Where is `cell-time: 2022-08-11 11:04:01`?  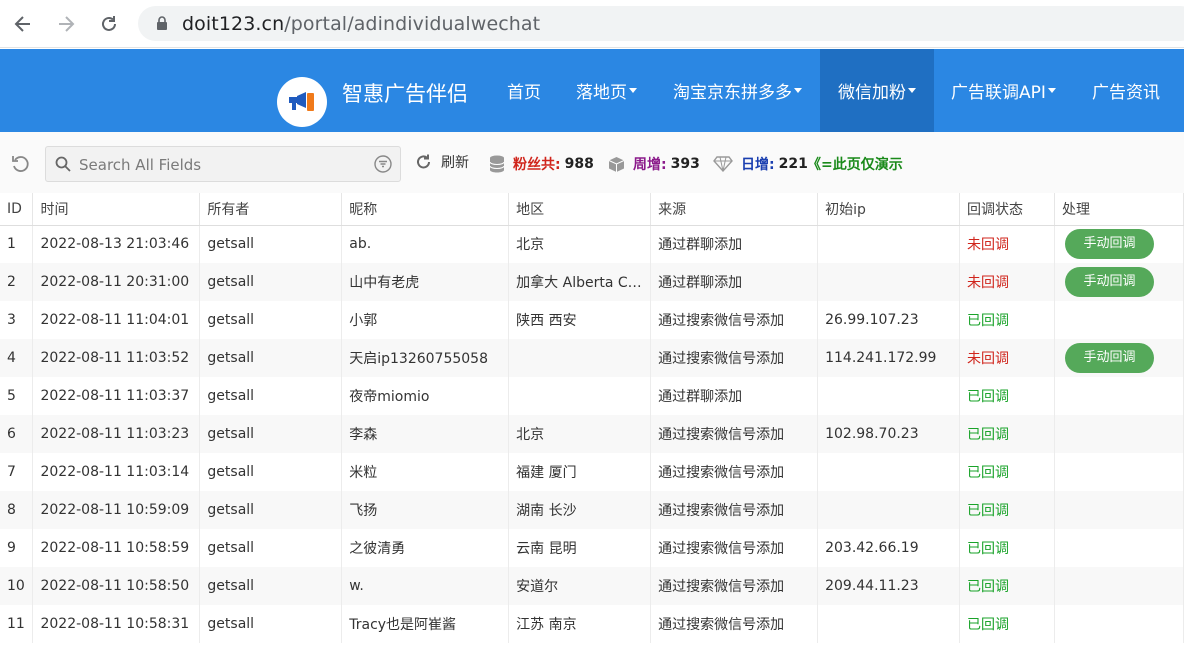
cell-time: 2022-08-11 11:04:01 is located at coordinates (116, 320).